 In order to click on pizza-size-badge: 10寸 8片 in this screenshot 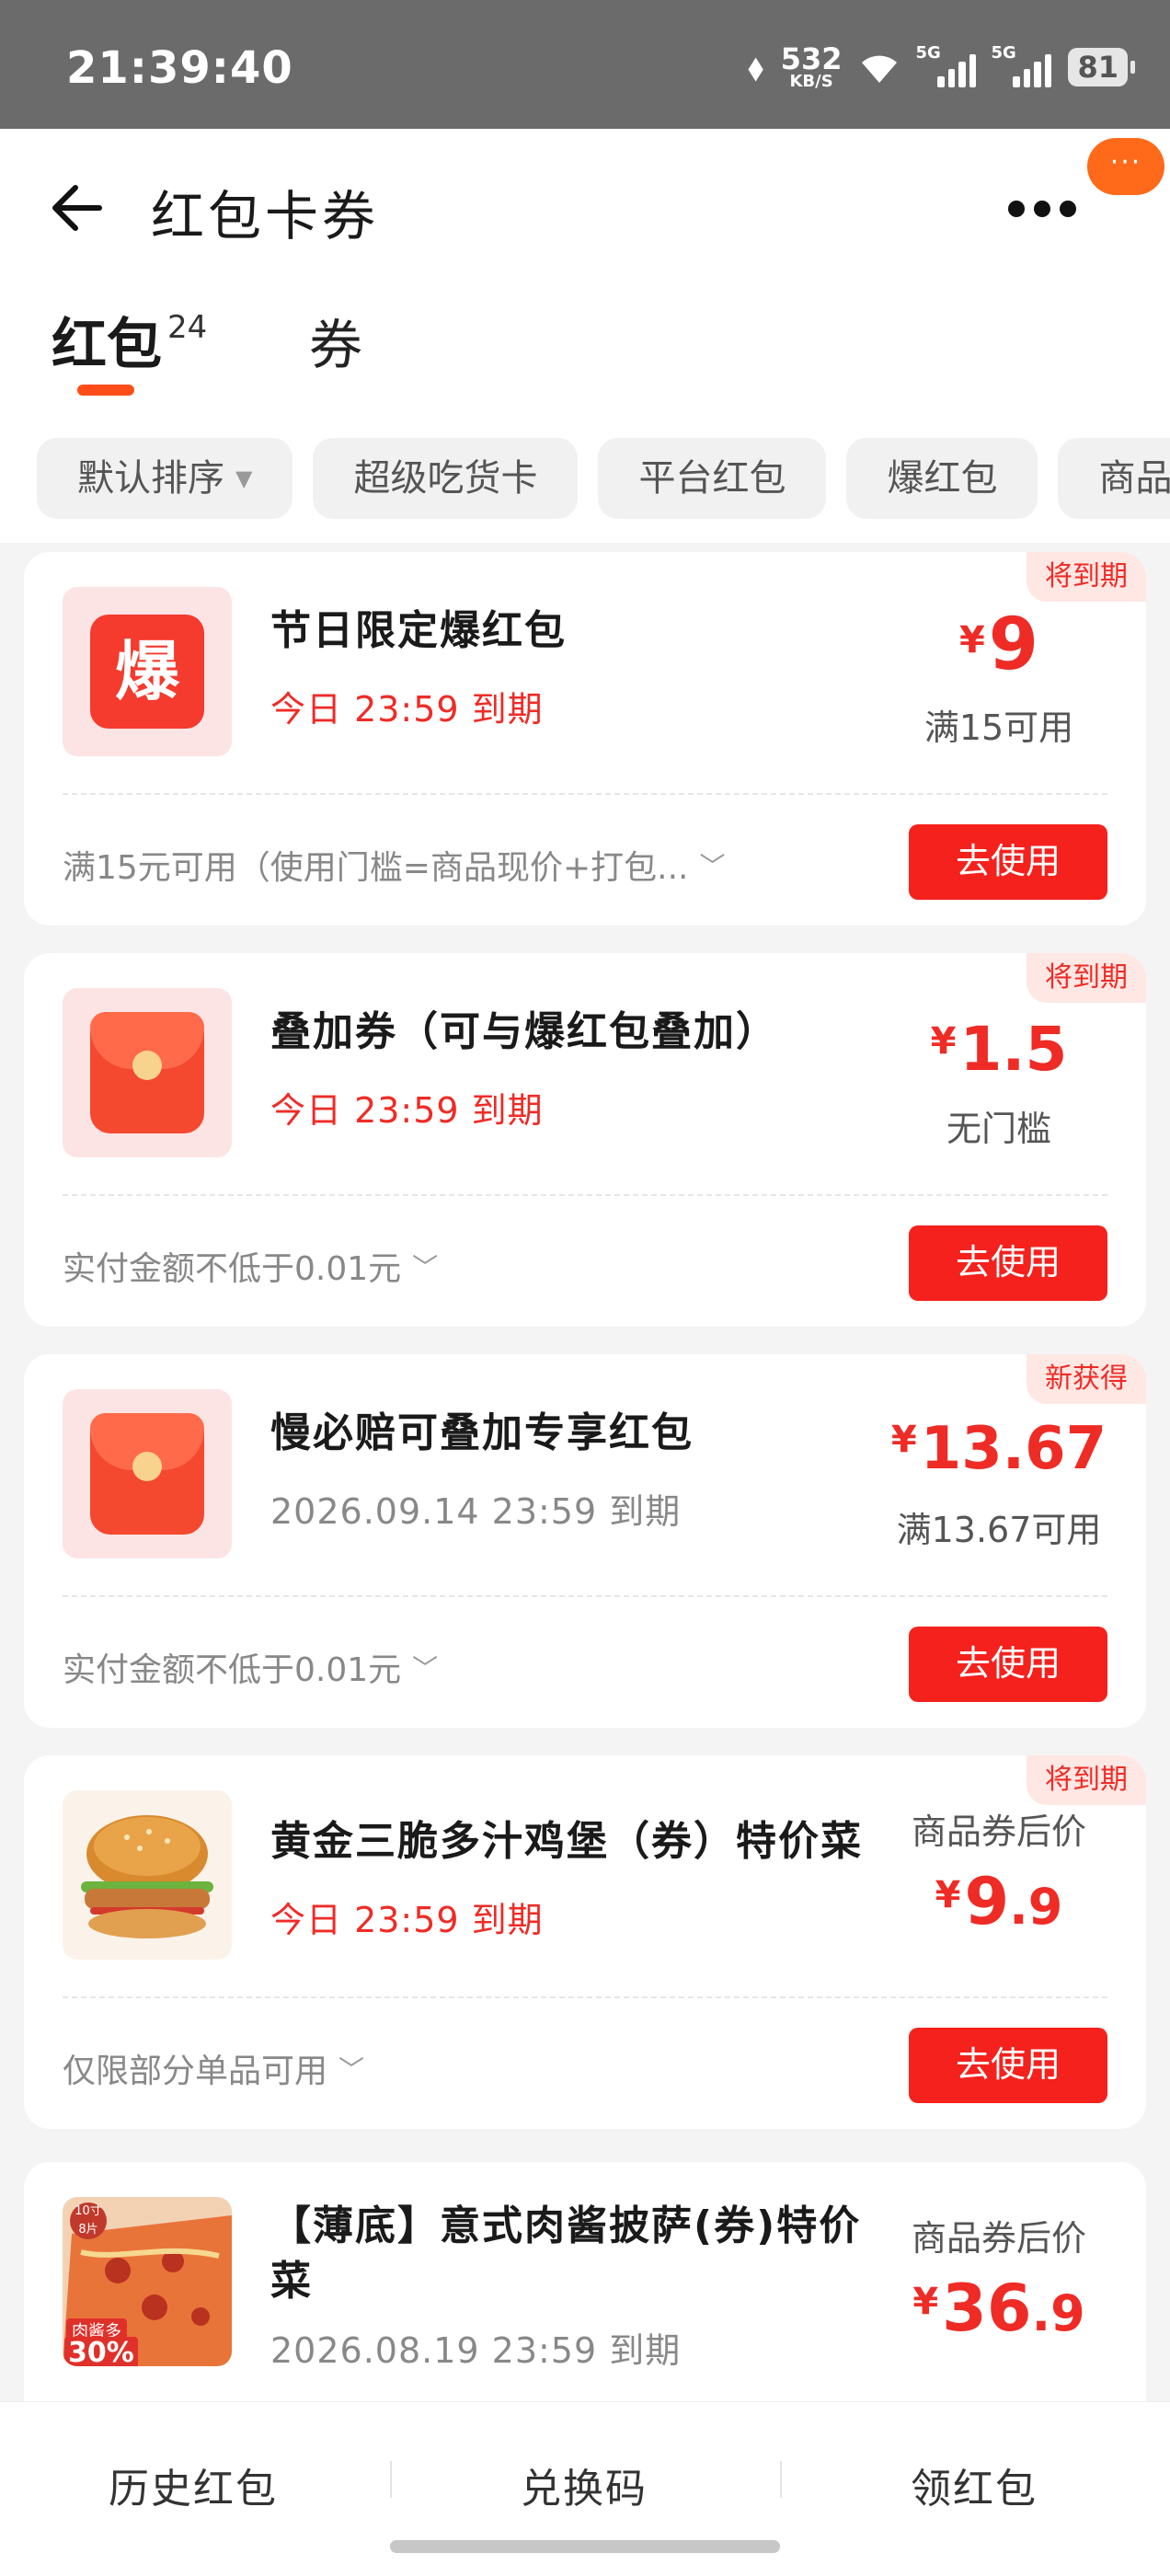, I will do `click(88, 2220)`.